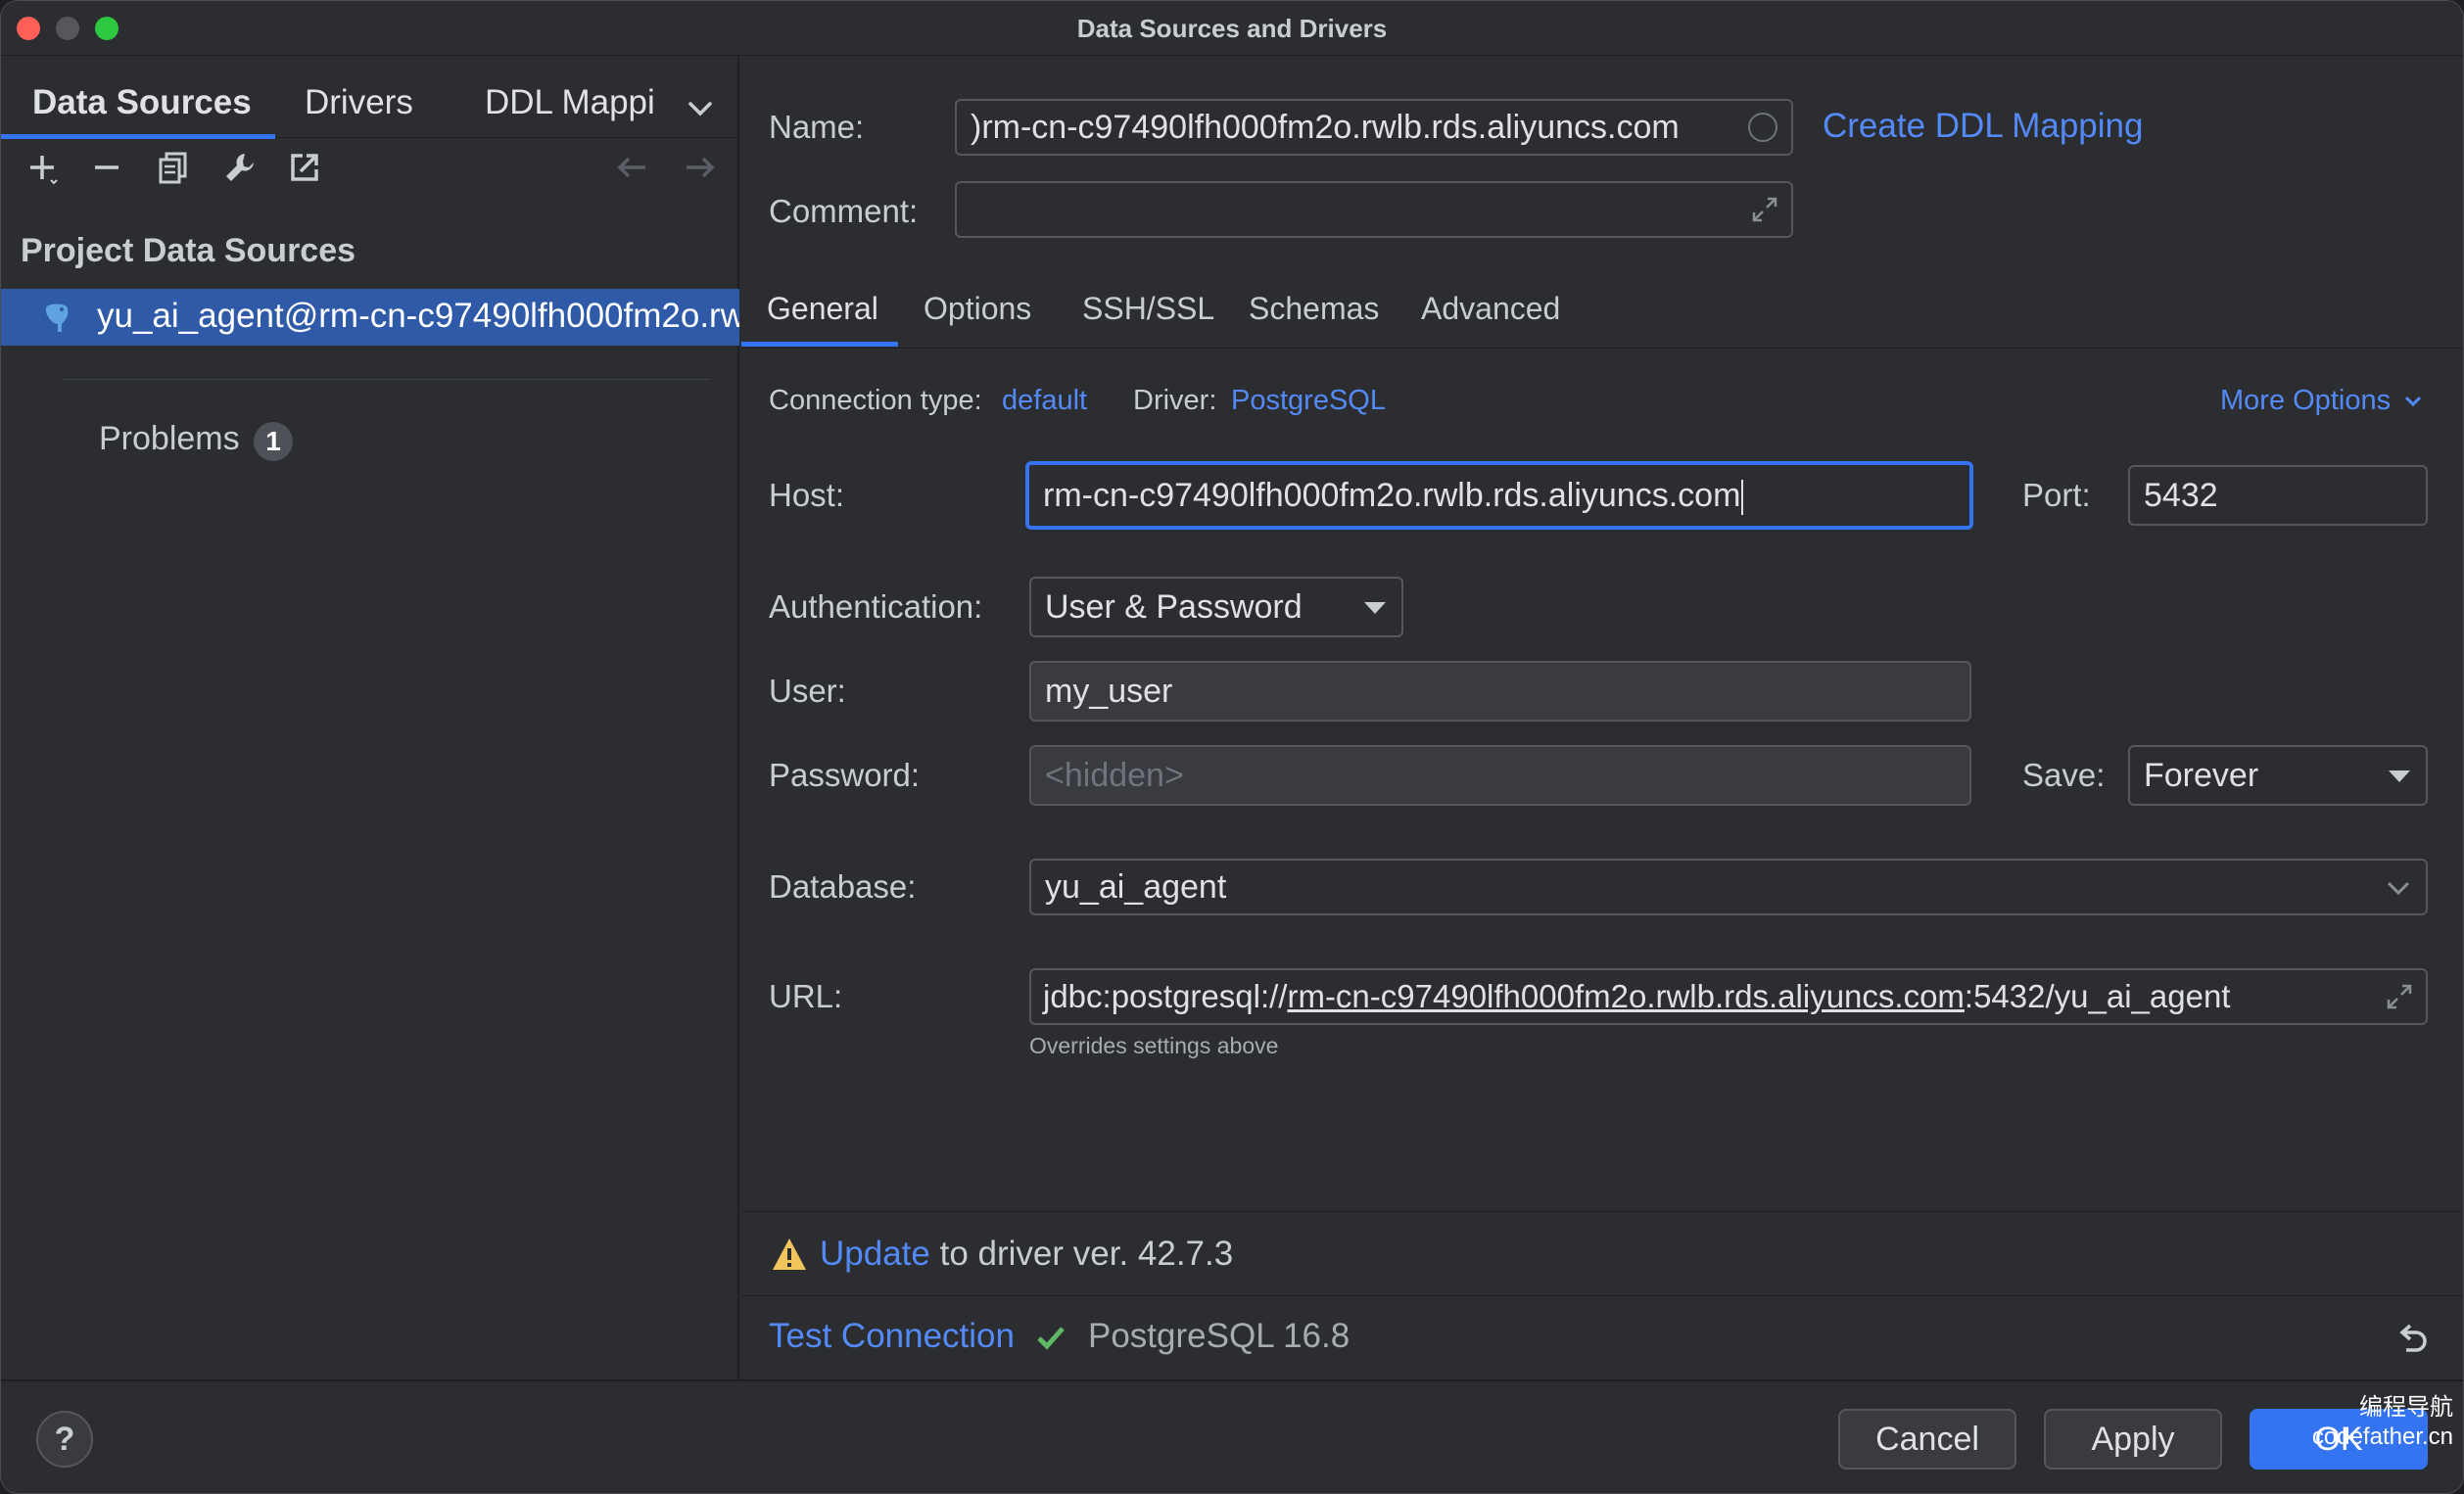 This screenshot has width=2464, height=1494. What do you see at coordinates (188, 250) in the screenshot?
I see `section-title-project-data-sources: Project Data Sources` at bounding box center [188, 250].